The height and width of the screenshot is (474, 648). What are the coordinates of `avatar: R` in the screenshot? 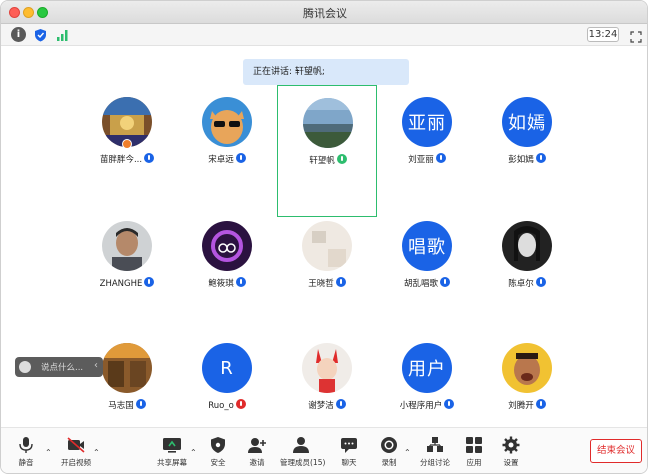 It's located at (227, 368).